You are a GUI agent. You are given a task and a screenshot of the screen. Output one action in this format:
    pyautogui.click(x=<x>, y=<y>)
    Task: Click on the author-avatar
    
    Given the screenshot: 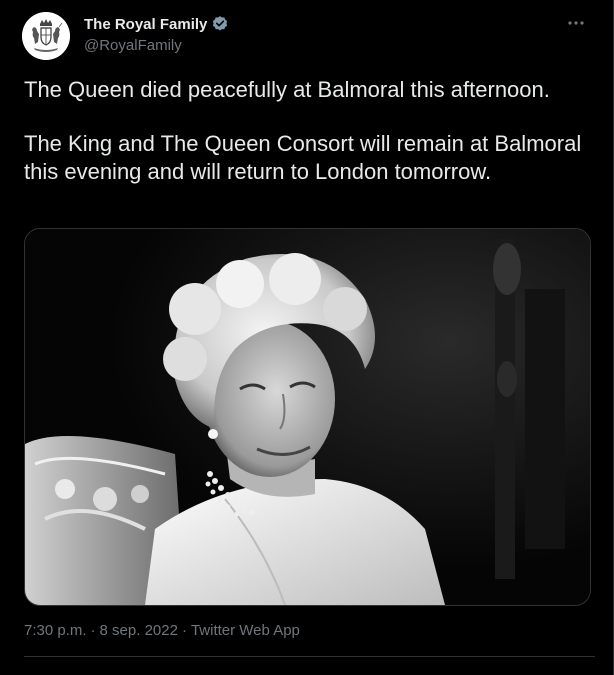 What is the action you would take?
    pyautogui.click(x=46, y=36)
    